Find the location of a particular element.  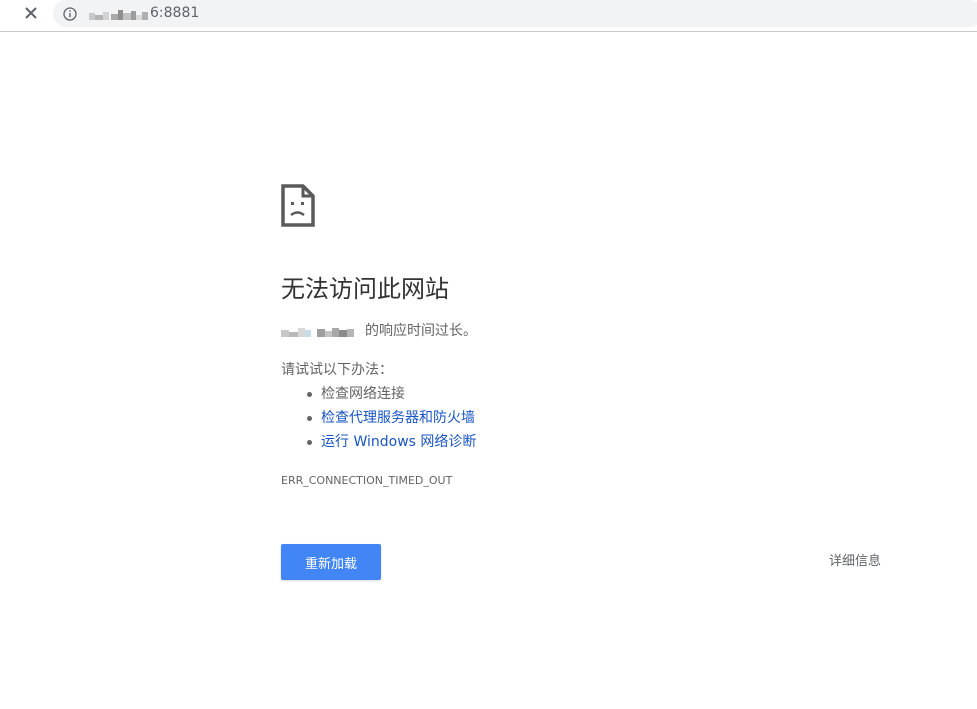

suggestion-check-connection: 检查网络连接 is located at coordinates (391, 394).